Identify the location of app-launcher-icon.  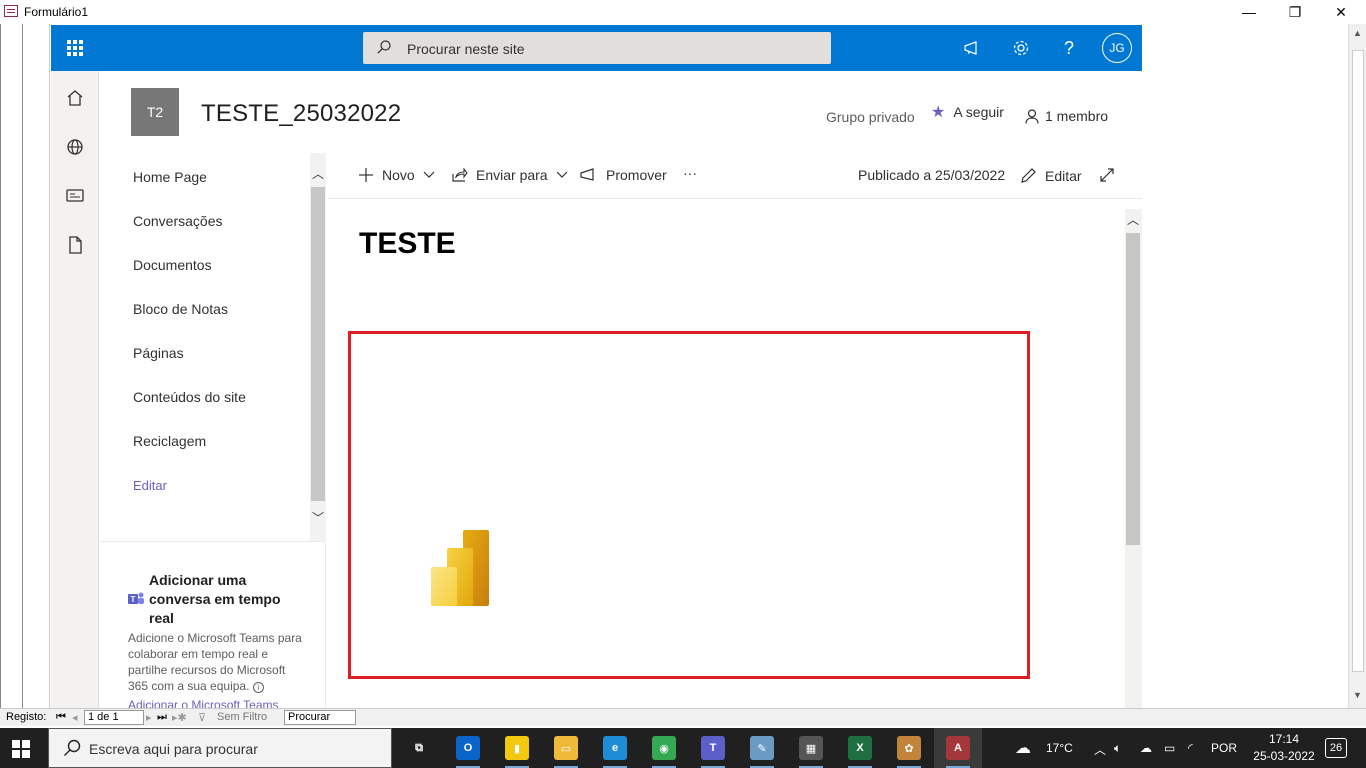
(75, 48).